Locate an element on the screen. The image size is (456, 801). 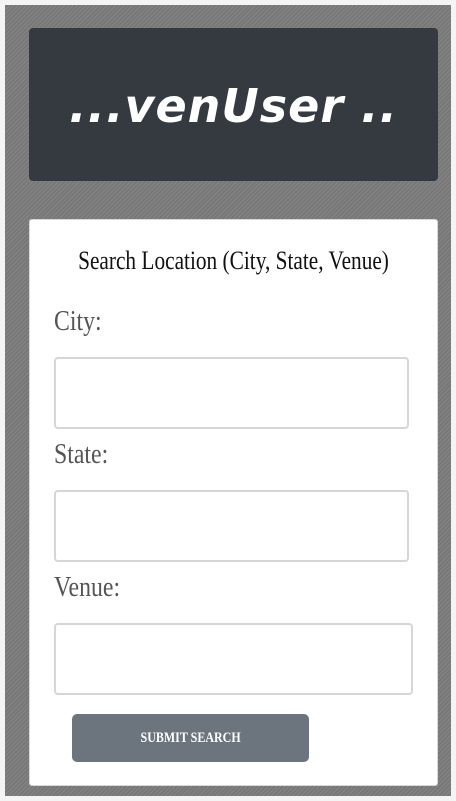
brand-logo-text: ...venUser .. is located at coordinates (233, 105).